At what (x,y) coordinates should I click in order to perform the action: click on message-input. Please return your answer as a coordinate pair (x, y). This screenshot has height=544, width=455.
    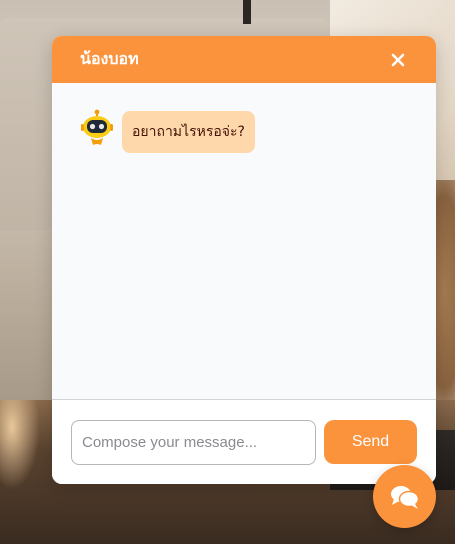
    Looking at the image, I should click on (193, 442).